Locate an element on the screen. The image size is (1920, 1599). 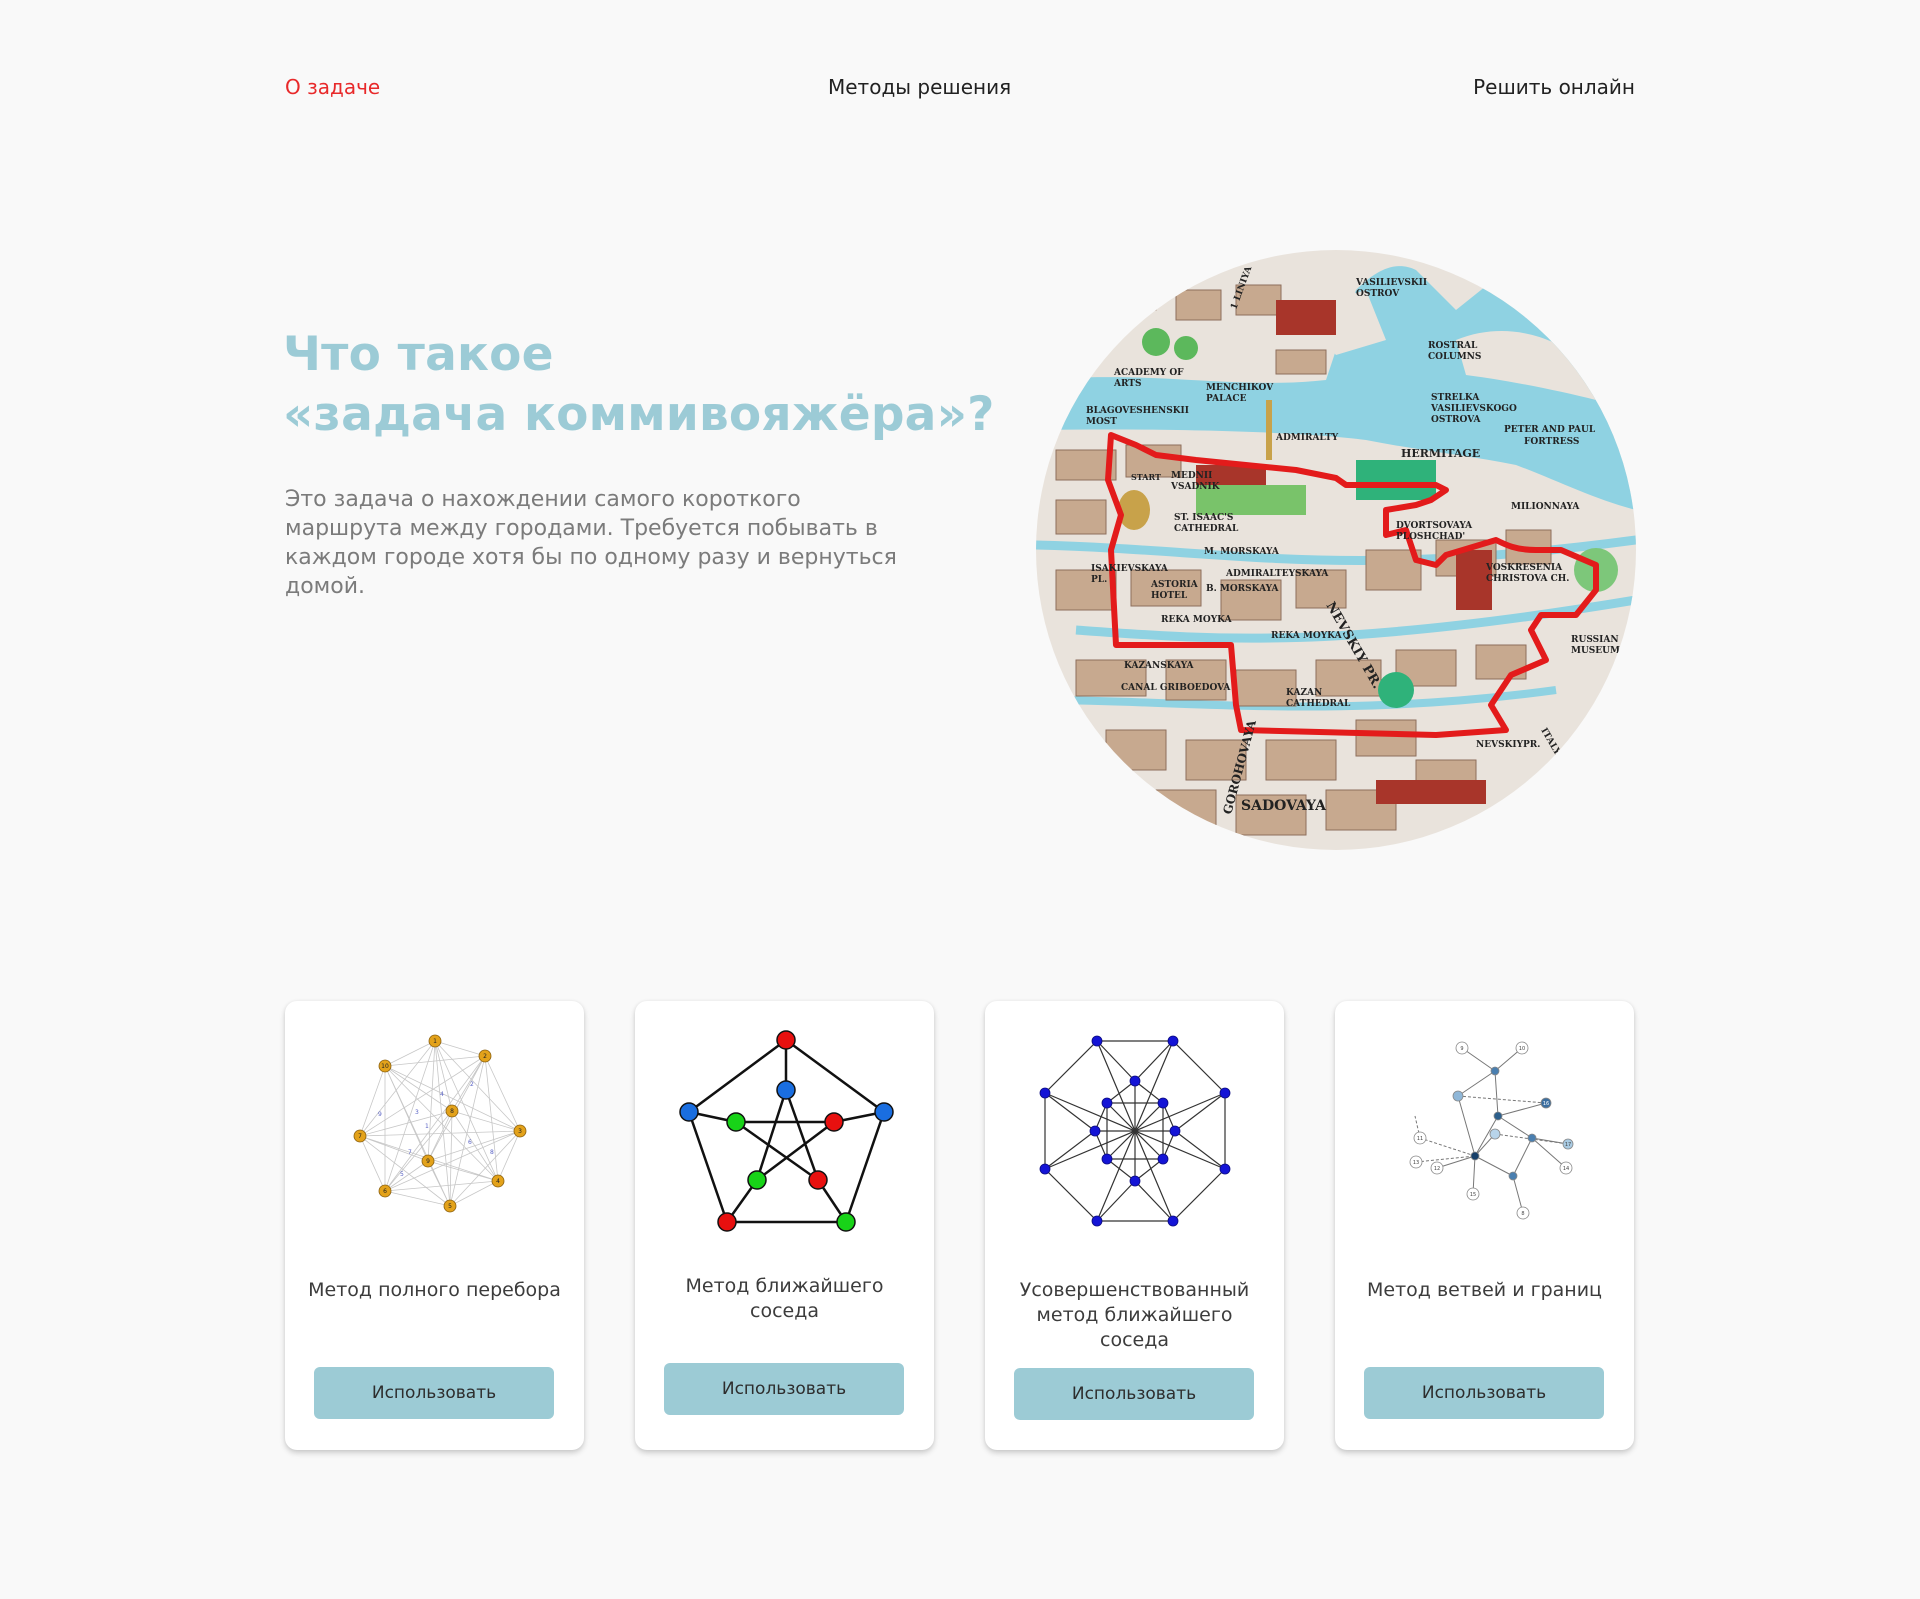
svg-text: VASILIEVSKII is located at coordinates (1391, 283).